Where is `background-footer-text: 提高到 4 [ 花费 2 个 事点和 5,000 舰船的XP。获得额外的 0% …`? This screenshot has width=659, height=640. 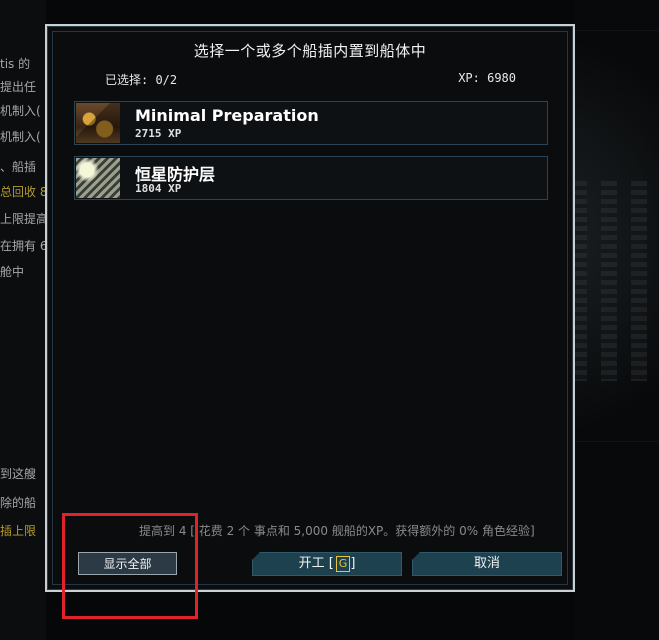
background-footer-text: 提高到 4 [ 花费 2 个 事点和 5,000 舰船的XP。获得额外的 0% … is located at coordinates (337, 531).